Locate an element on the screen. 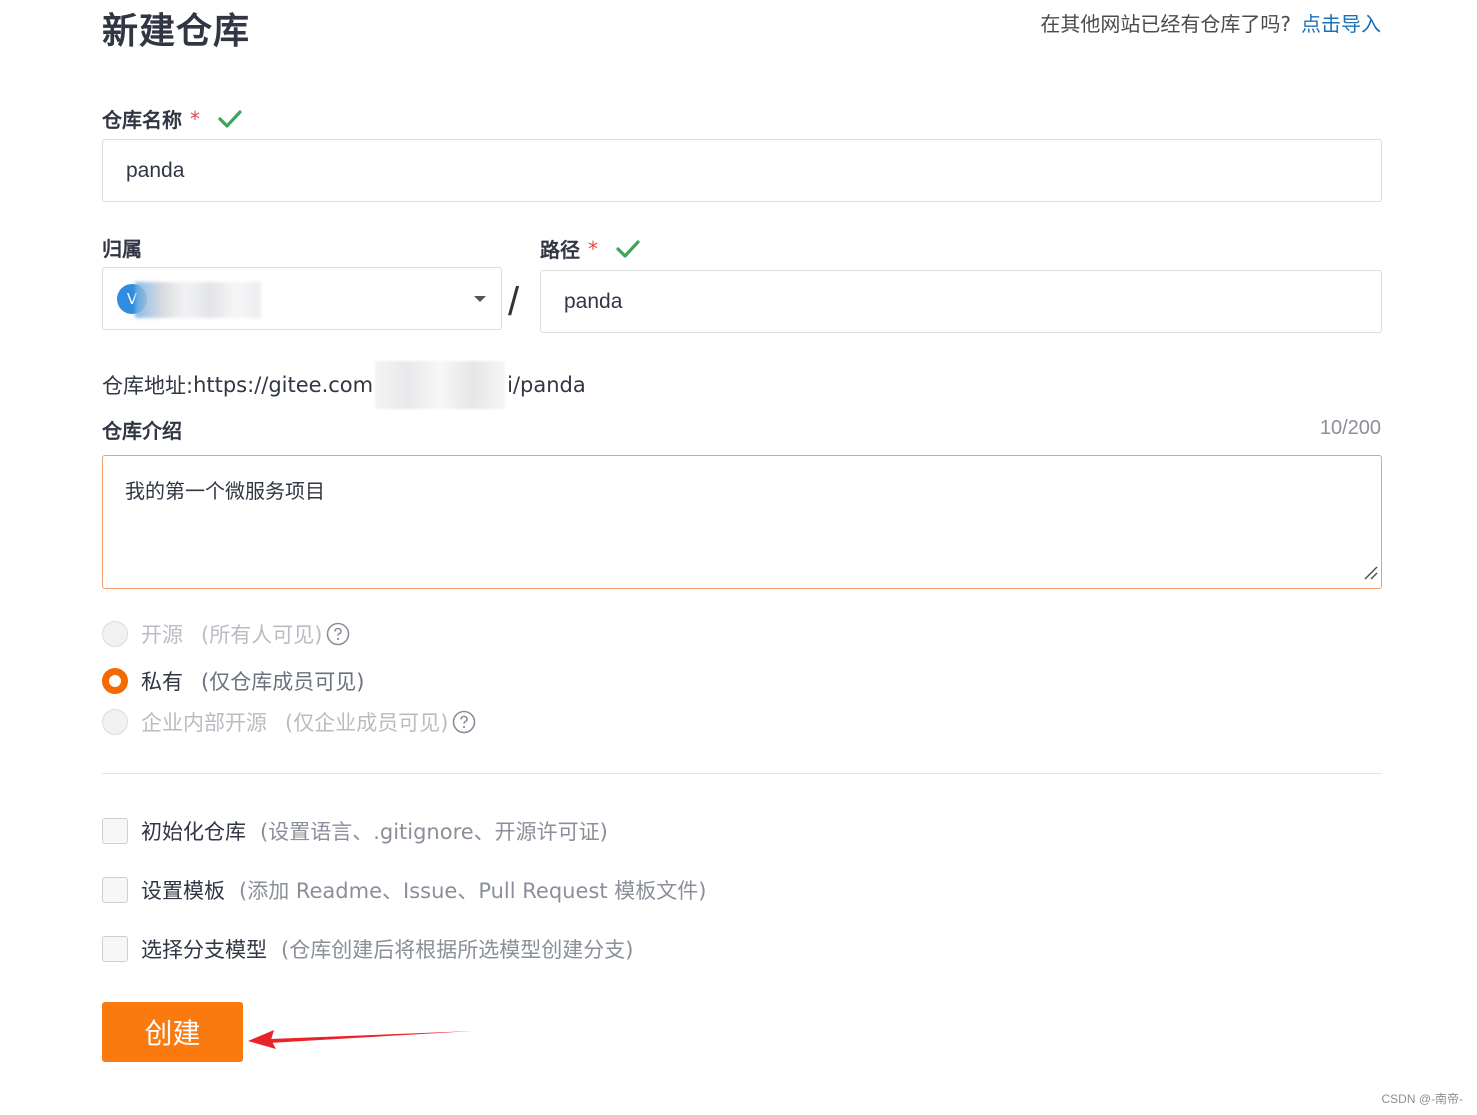 Image resolution: width=1477 pixels, height=1115 pixels. branch-model-option: 选择分支模型 (仓库创建后将根据所选模型创建分支) is located at coordinates (367, 949).